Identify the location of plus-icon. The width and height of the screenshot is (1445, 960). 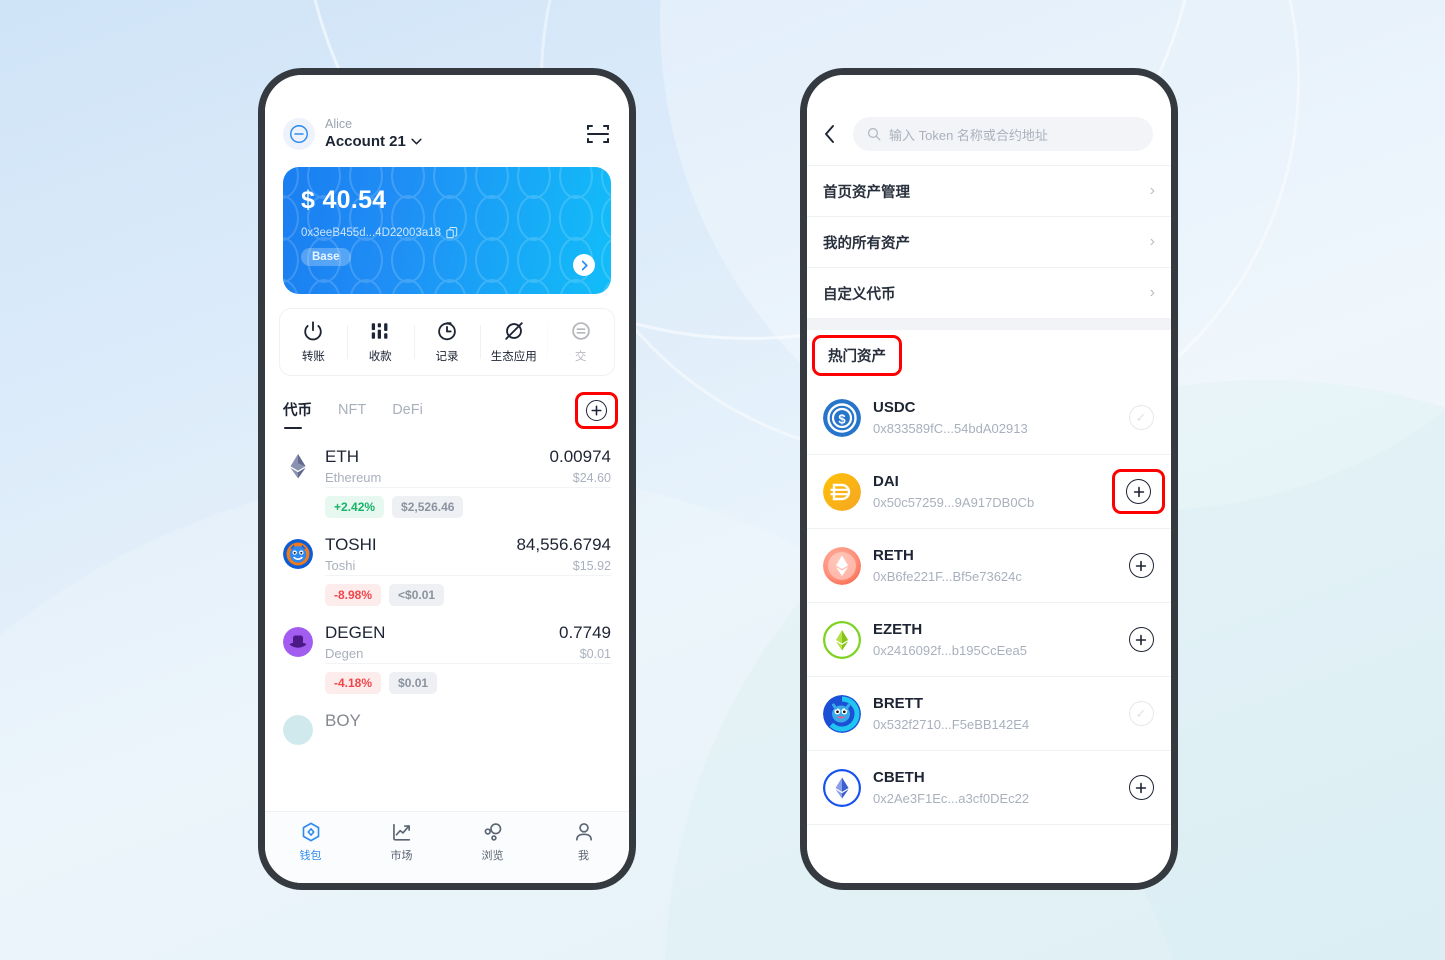
(1141, 565).